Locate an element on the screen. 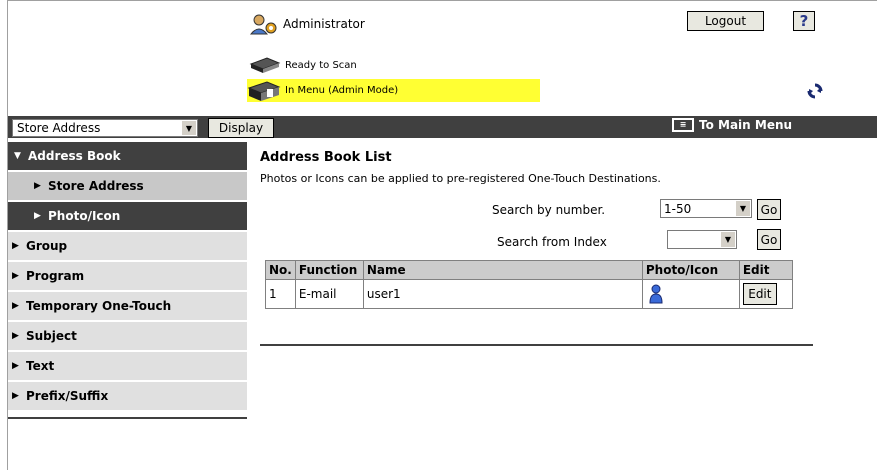 The image size is (877, 470). help-button: ? is located at coordinates (804, 21).